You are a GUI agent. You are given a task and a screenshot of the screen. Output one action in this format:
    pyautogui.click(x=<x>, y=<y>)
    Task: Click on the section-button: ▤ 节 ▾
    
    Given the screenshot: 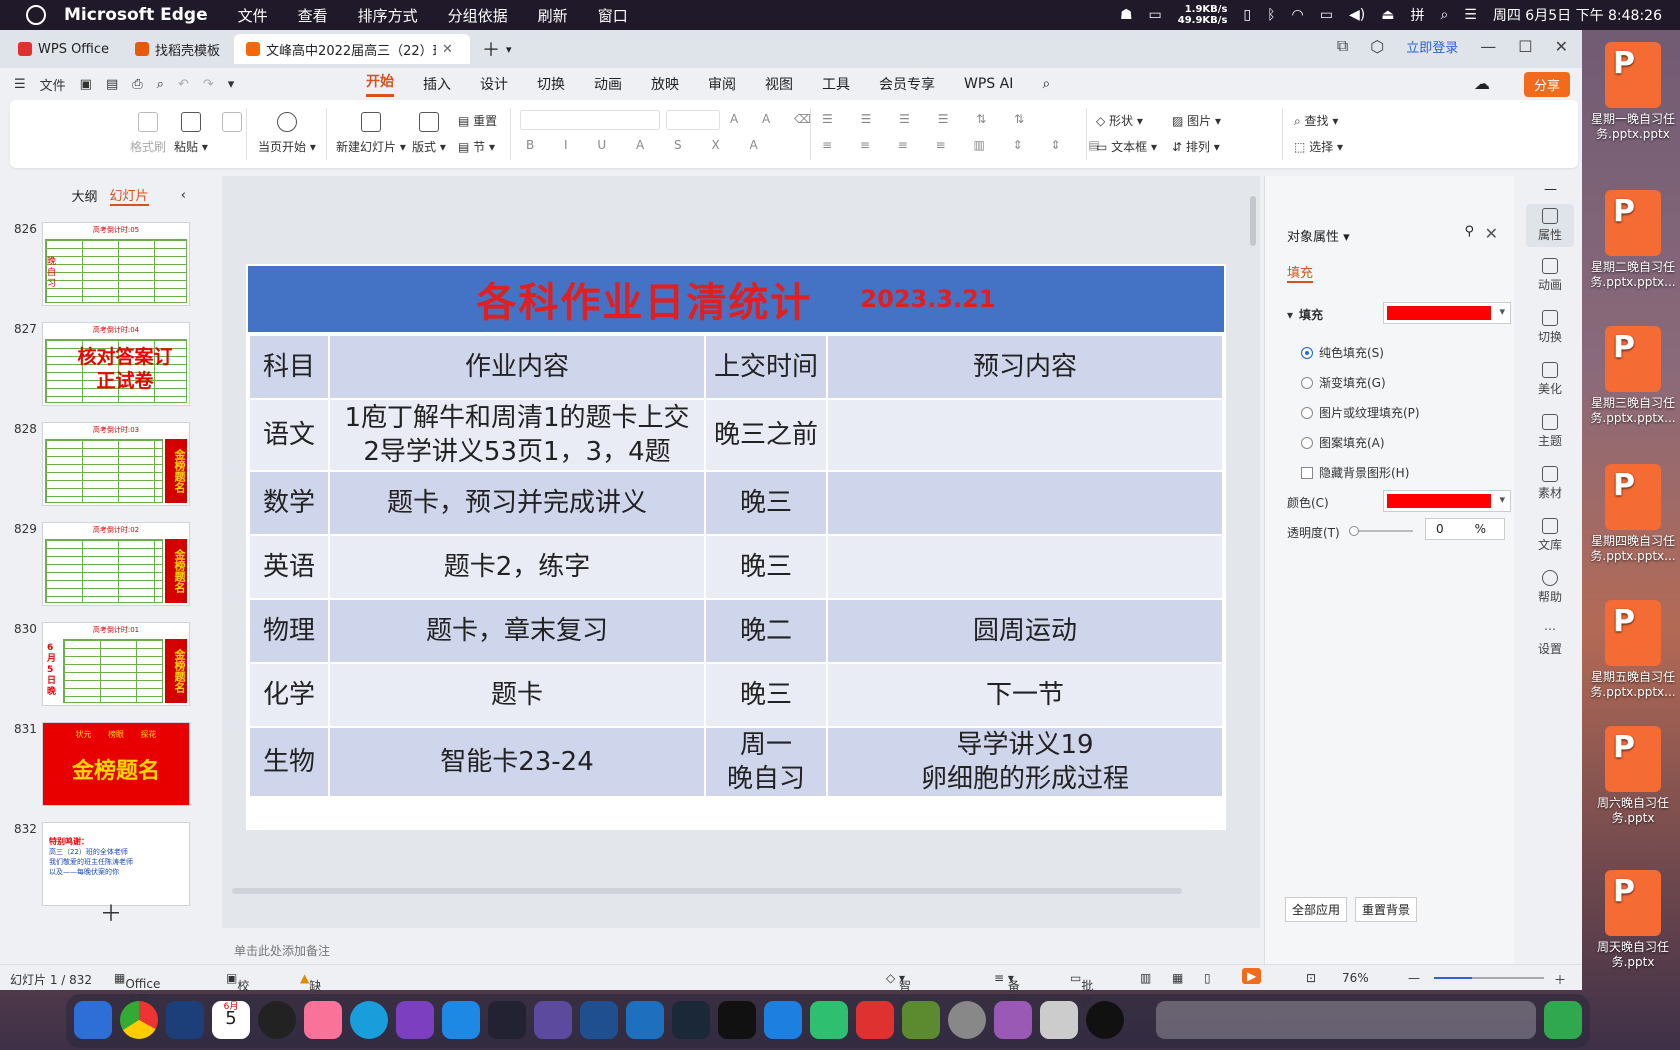 What is the action you would take?
    pyautogui.click(x=476, y=146)
    